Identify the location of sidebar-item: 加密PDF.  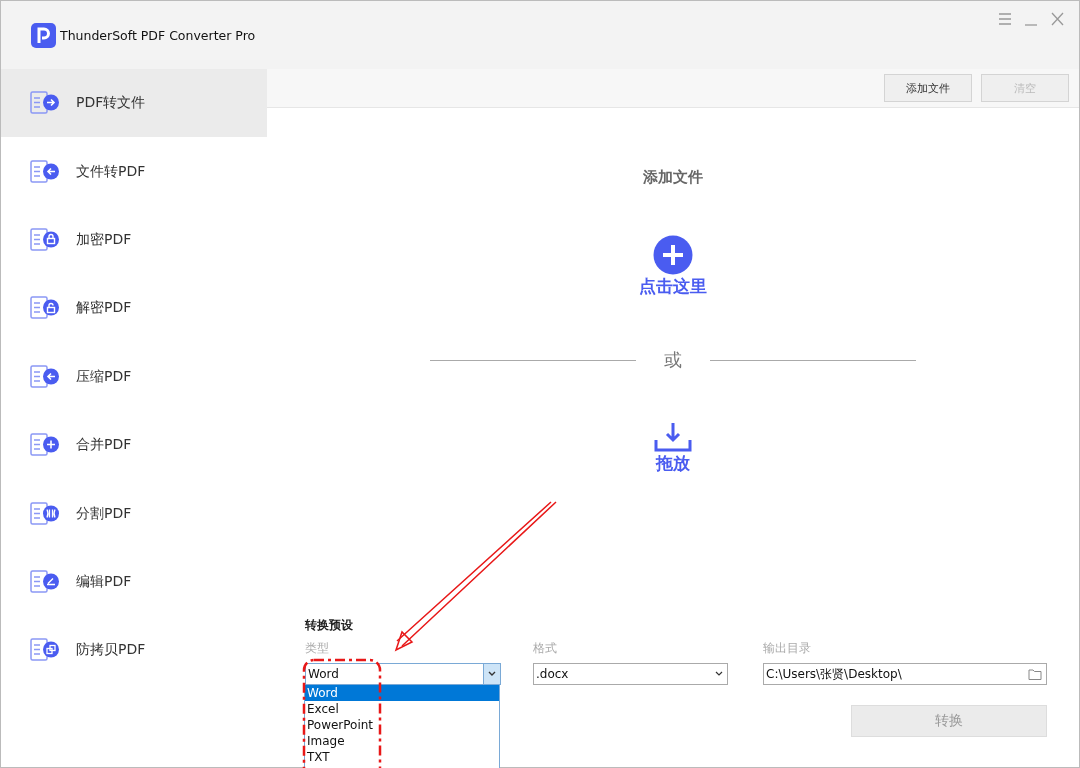
(134, 240).